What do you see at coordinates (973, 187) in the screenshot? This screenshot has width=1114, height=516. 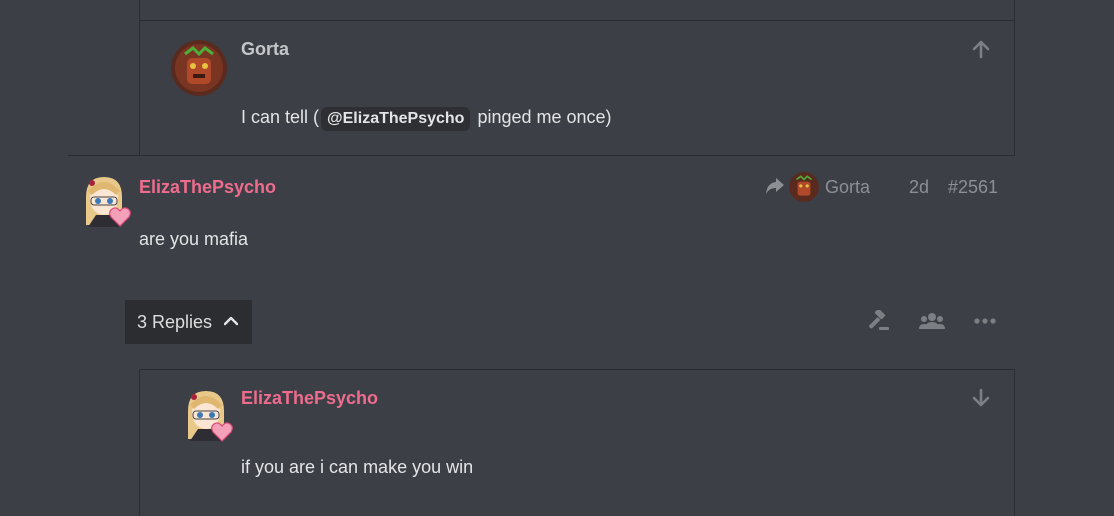 I see `post-number: #2561` at bounding box center [973, 187].